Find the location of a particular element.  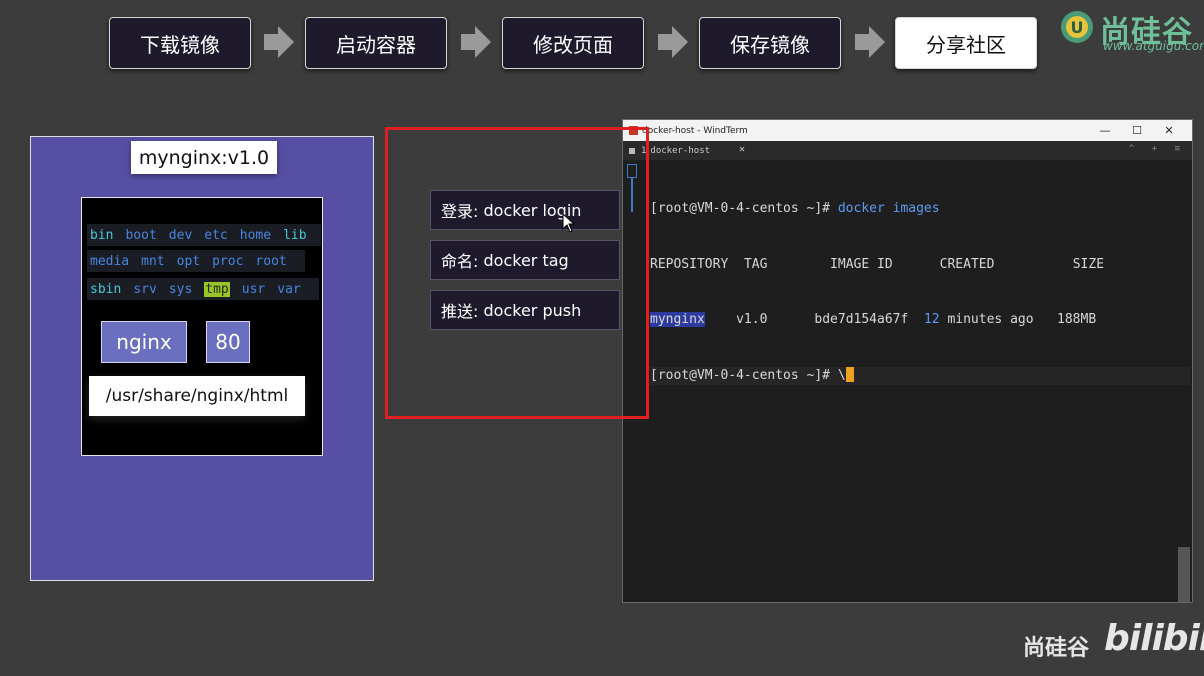

step-share-community: 分享社区 is located at coordinates (966, 43).